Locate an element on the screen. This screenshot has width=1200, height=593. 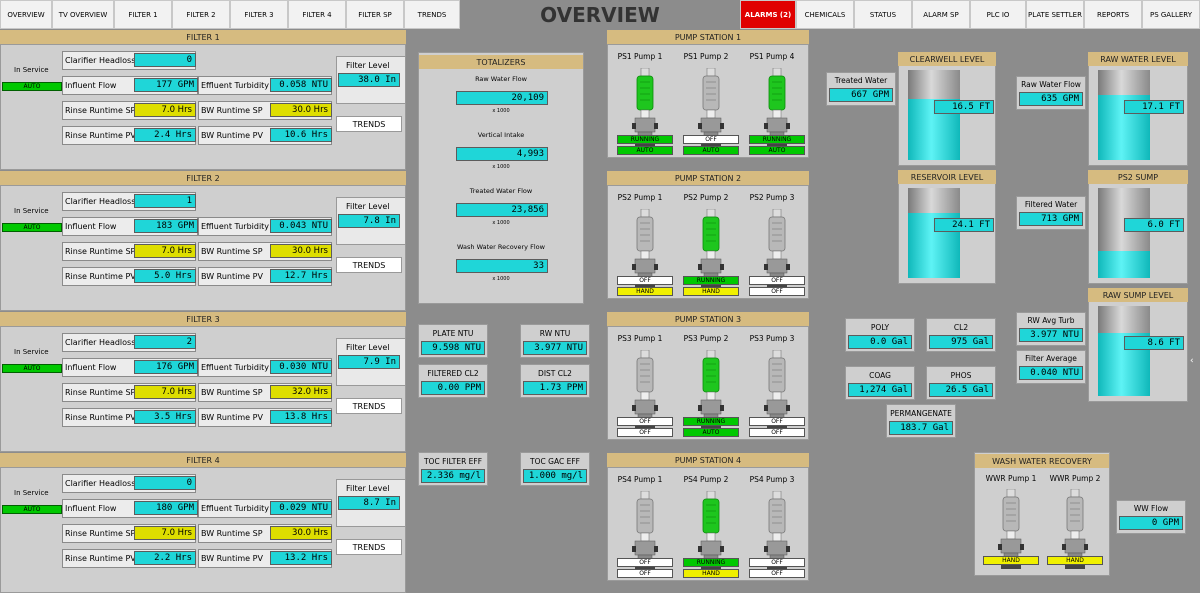
pump-name: PS1 Pump 1 is located at coordinates (640, 56).